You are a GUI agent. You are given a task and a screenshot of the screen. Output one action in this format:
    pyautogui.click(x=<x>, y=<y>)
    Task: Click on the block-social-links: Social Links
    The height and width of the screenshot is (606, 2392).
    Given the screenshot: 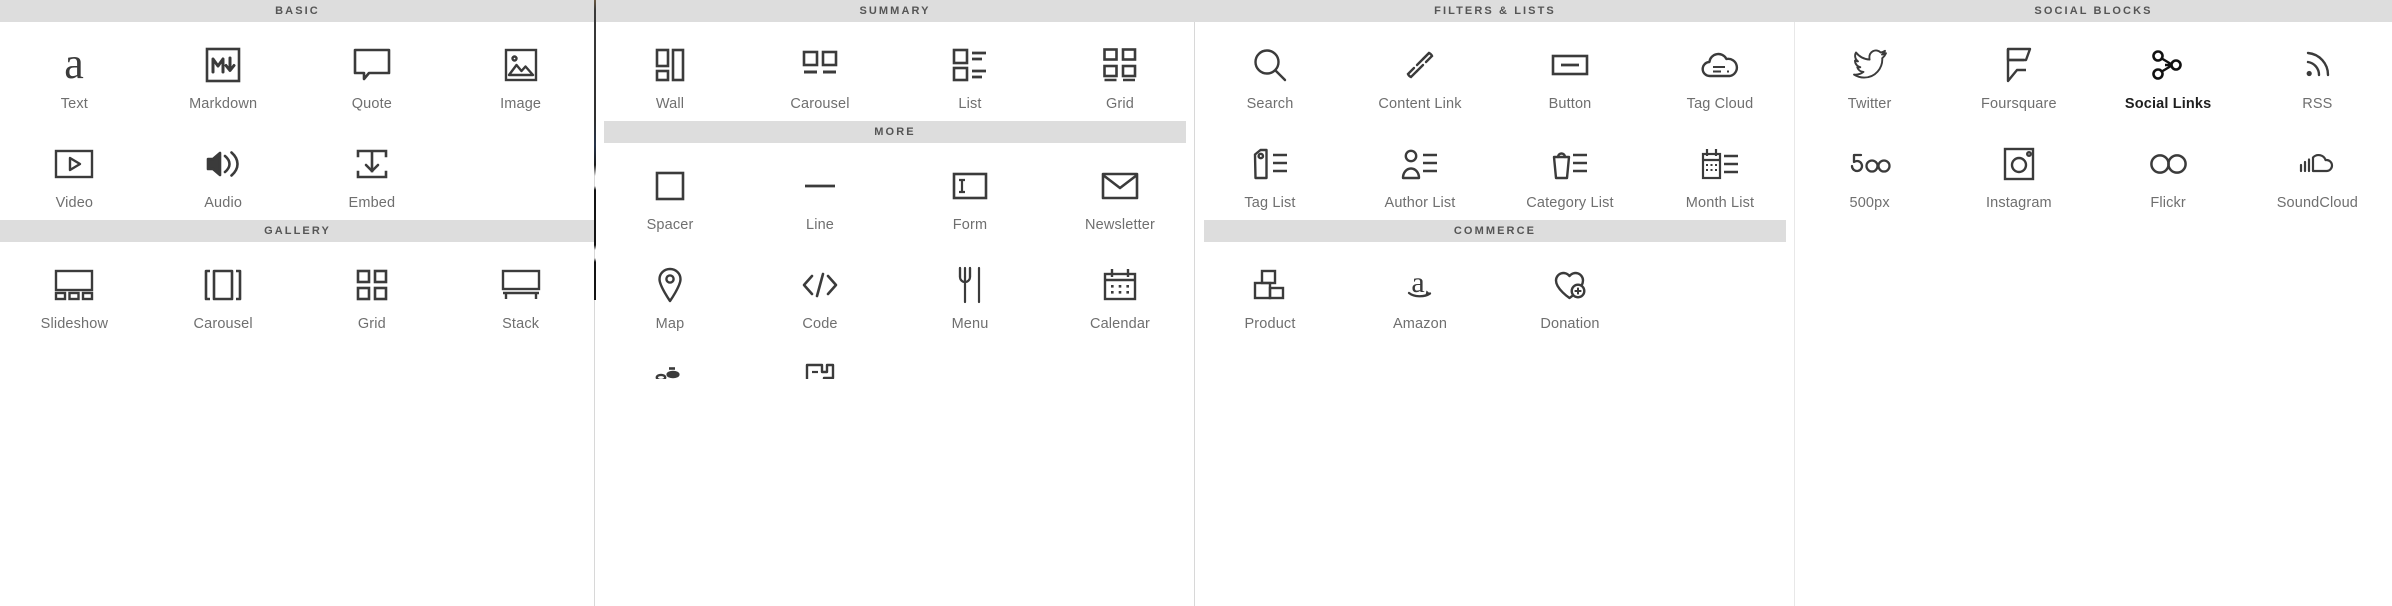 What is the action you would take?
    pyautogui.click(x=2168, y=71)
    